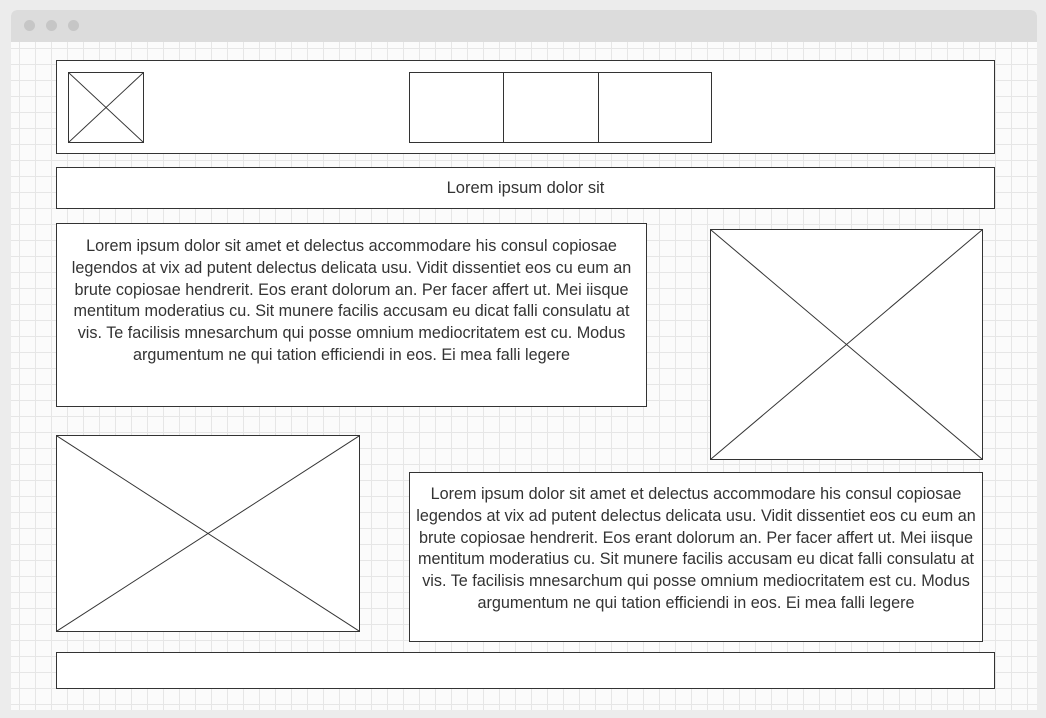  What do you see at coordinates (525, 670) in the screenshot?
I see `footer` at bounding box center [525, 670].